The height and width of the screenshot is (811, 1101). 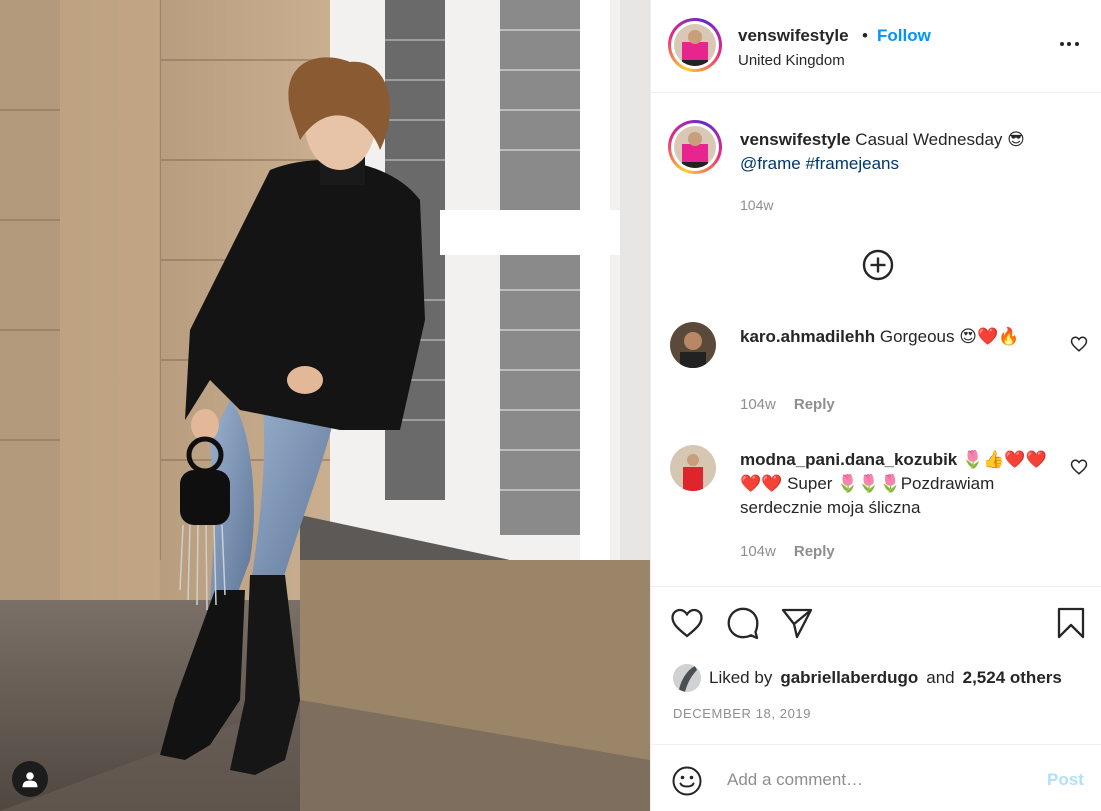 I want to click on comment-bubble-icon, so click(x=743, y=623).